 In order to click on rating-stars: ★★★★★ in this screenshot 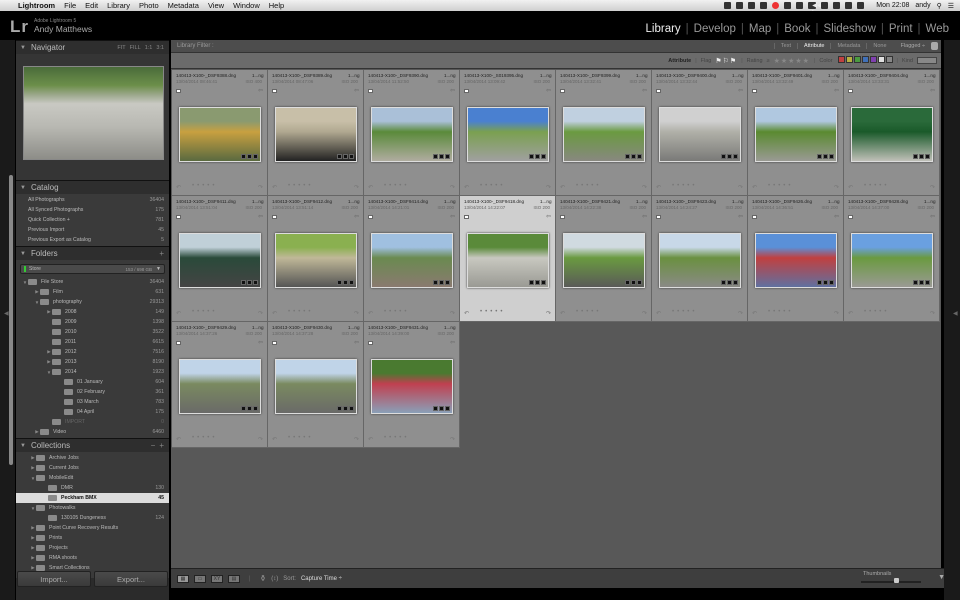, I will do `click(792, 61)`.